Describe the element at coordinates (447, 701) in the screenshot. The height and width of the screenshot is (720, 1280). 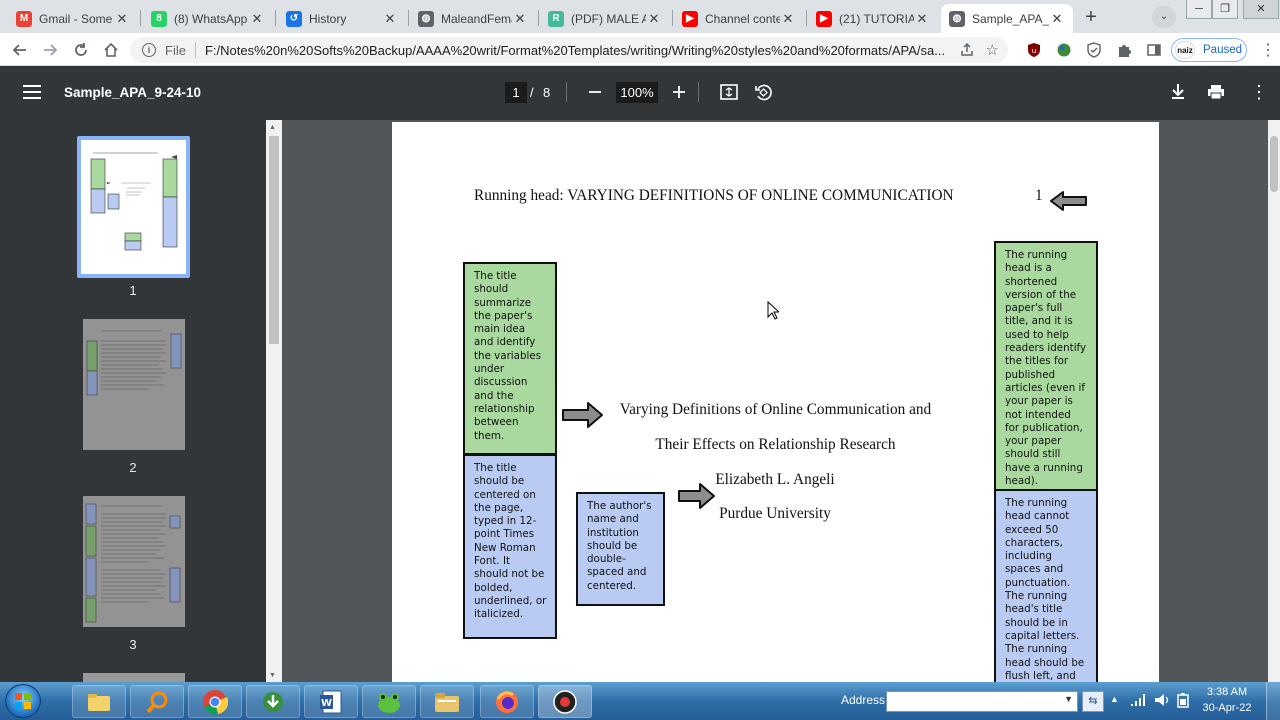
I see `taskbar-explorer-button` at that location.